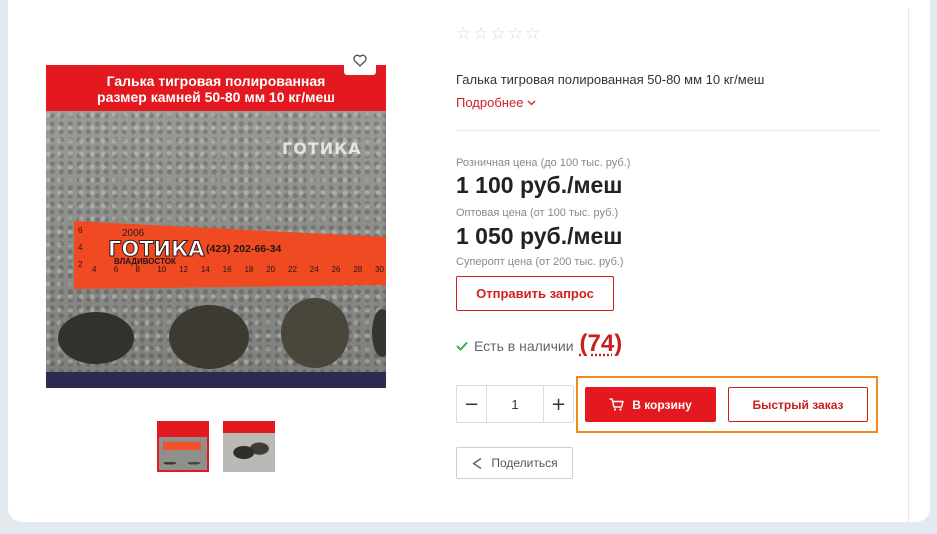  What do you see at coordinates (161, 269) in the screenshot?
I see `ruler-tick-label: 10` at bounding box center [161, 269].